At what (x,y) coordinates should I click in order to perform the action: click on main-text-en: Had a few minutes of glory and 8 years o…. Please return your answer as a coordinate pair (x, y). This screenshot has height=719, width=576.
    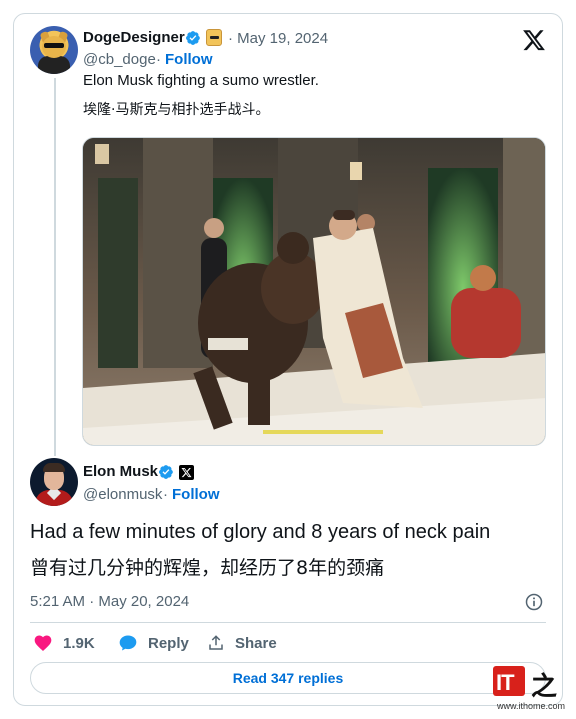
    Looking at the image, I should click on (260, 532).